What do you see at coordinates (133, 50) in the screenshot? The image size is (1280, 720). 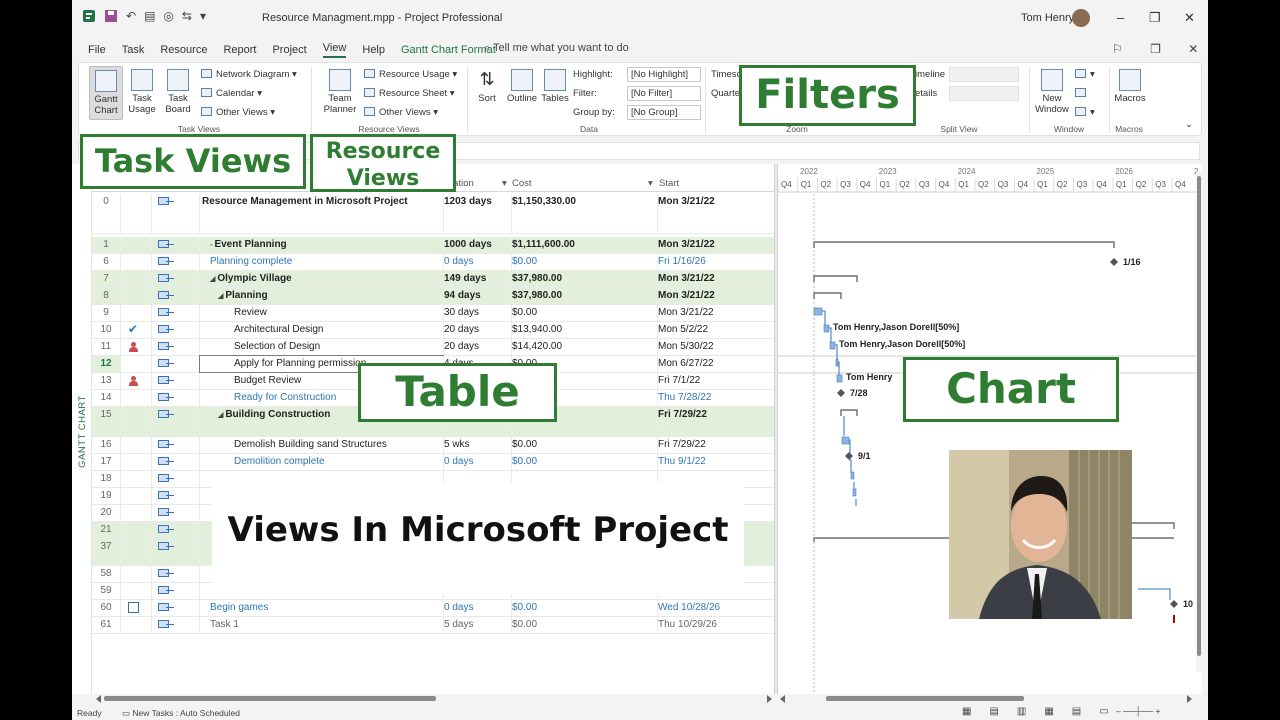 I see `tab-task: Task` at bounding box center [133, 50].